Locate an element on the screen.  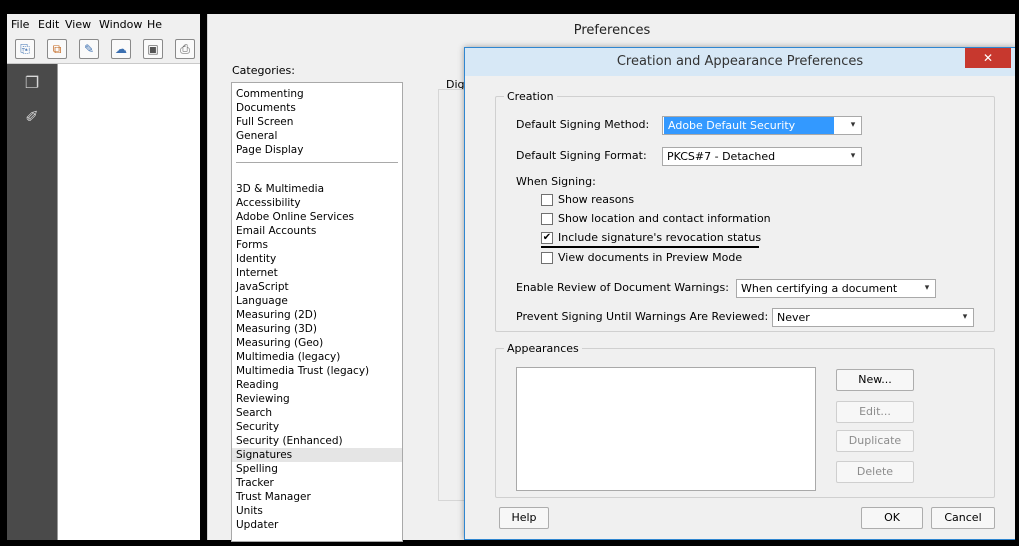
dialog-title: Creation and Appearance Preferences is located at coordinates (740, 61).